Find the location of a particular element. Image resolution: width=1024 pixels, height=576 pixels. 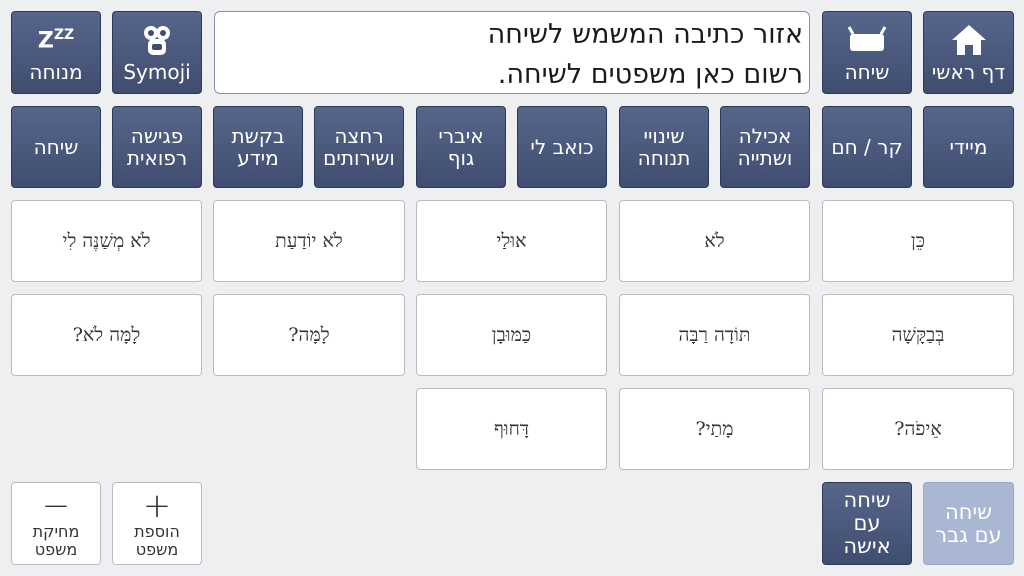

phrase-button: לֹא is located at coordinates (714, 241).